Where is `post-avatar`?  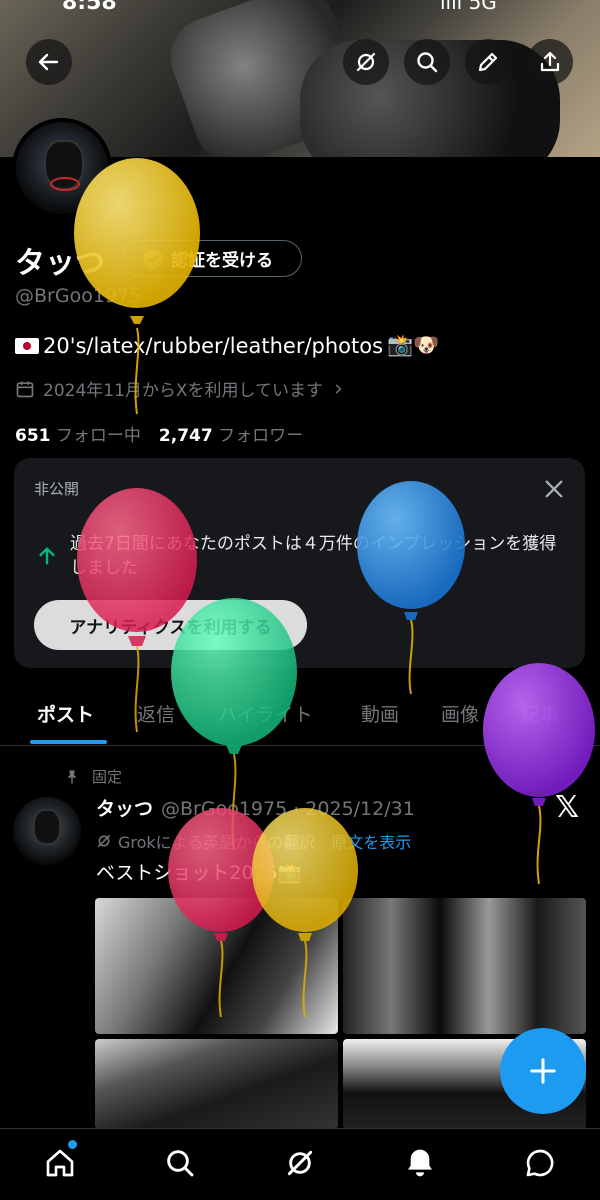 post-avatar is located at coordinates (47, 831).